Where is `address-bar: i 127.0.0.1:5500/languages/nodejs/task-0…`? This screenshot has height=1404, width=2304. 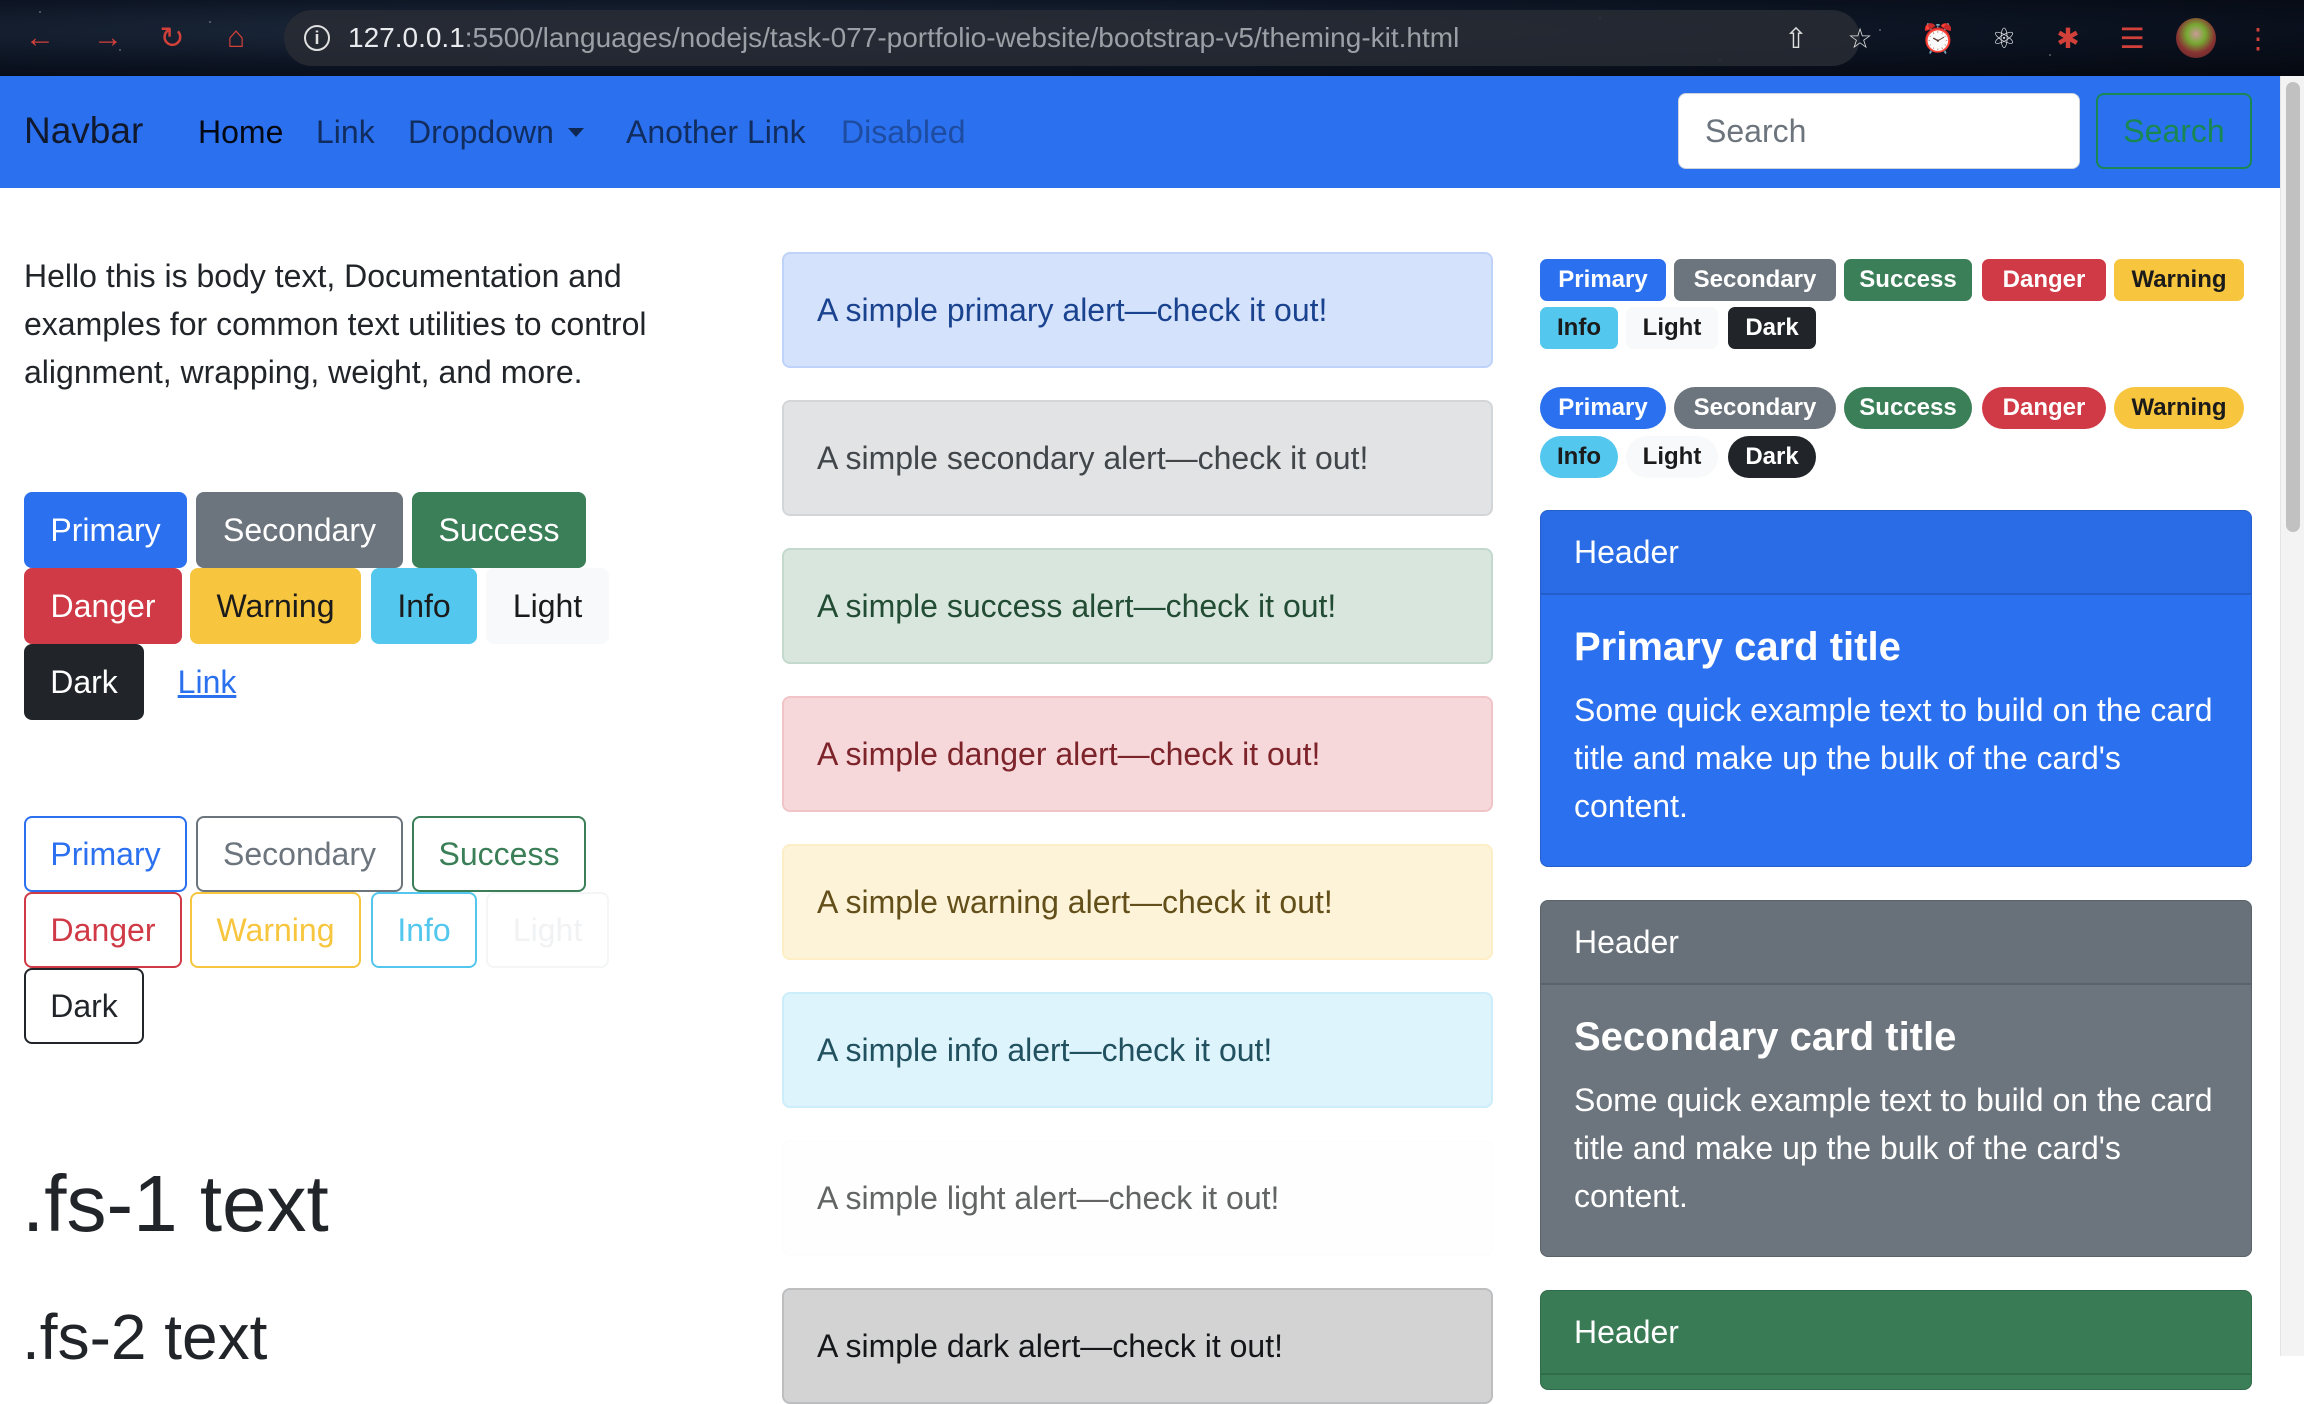 address-bar: i 127.0.0.1:5500/languages/nodejs/task-0… is located at coordinates (1078, 38).